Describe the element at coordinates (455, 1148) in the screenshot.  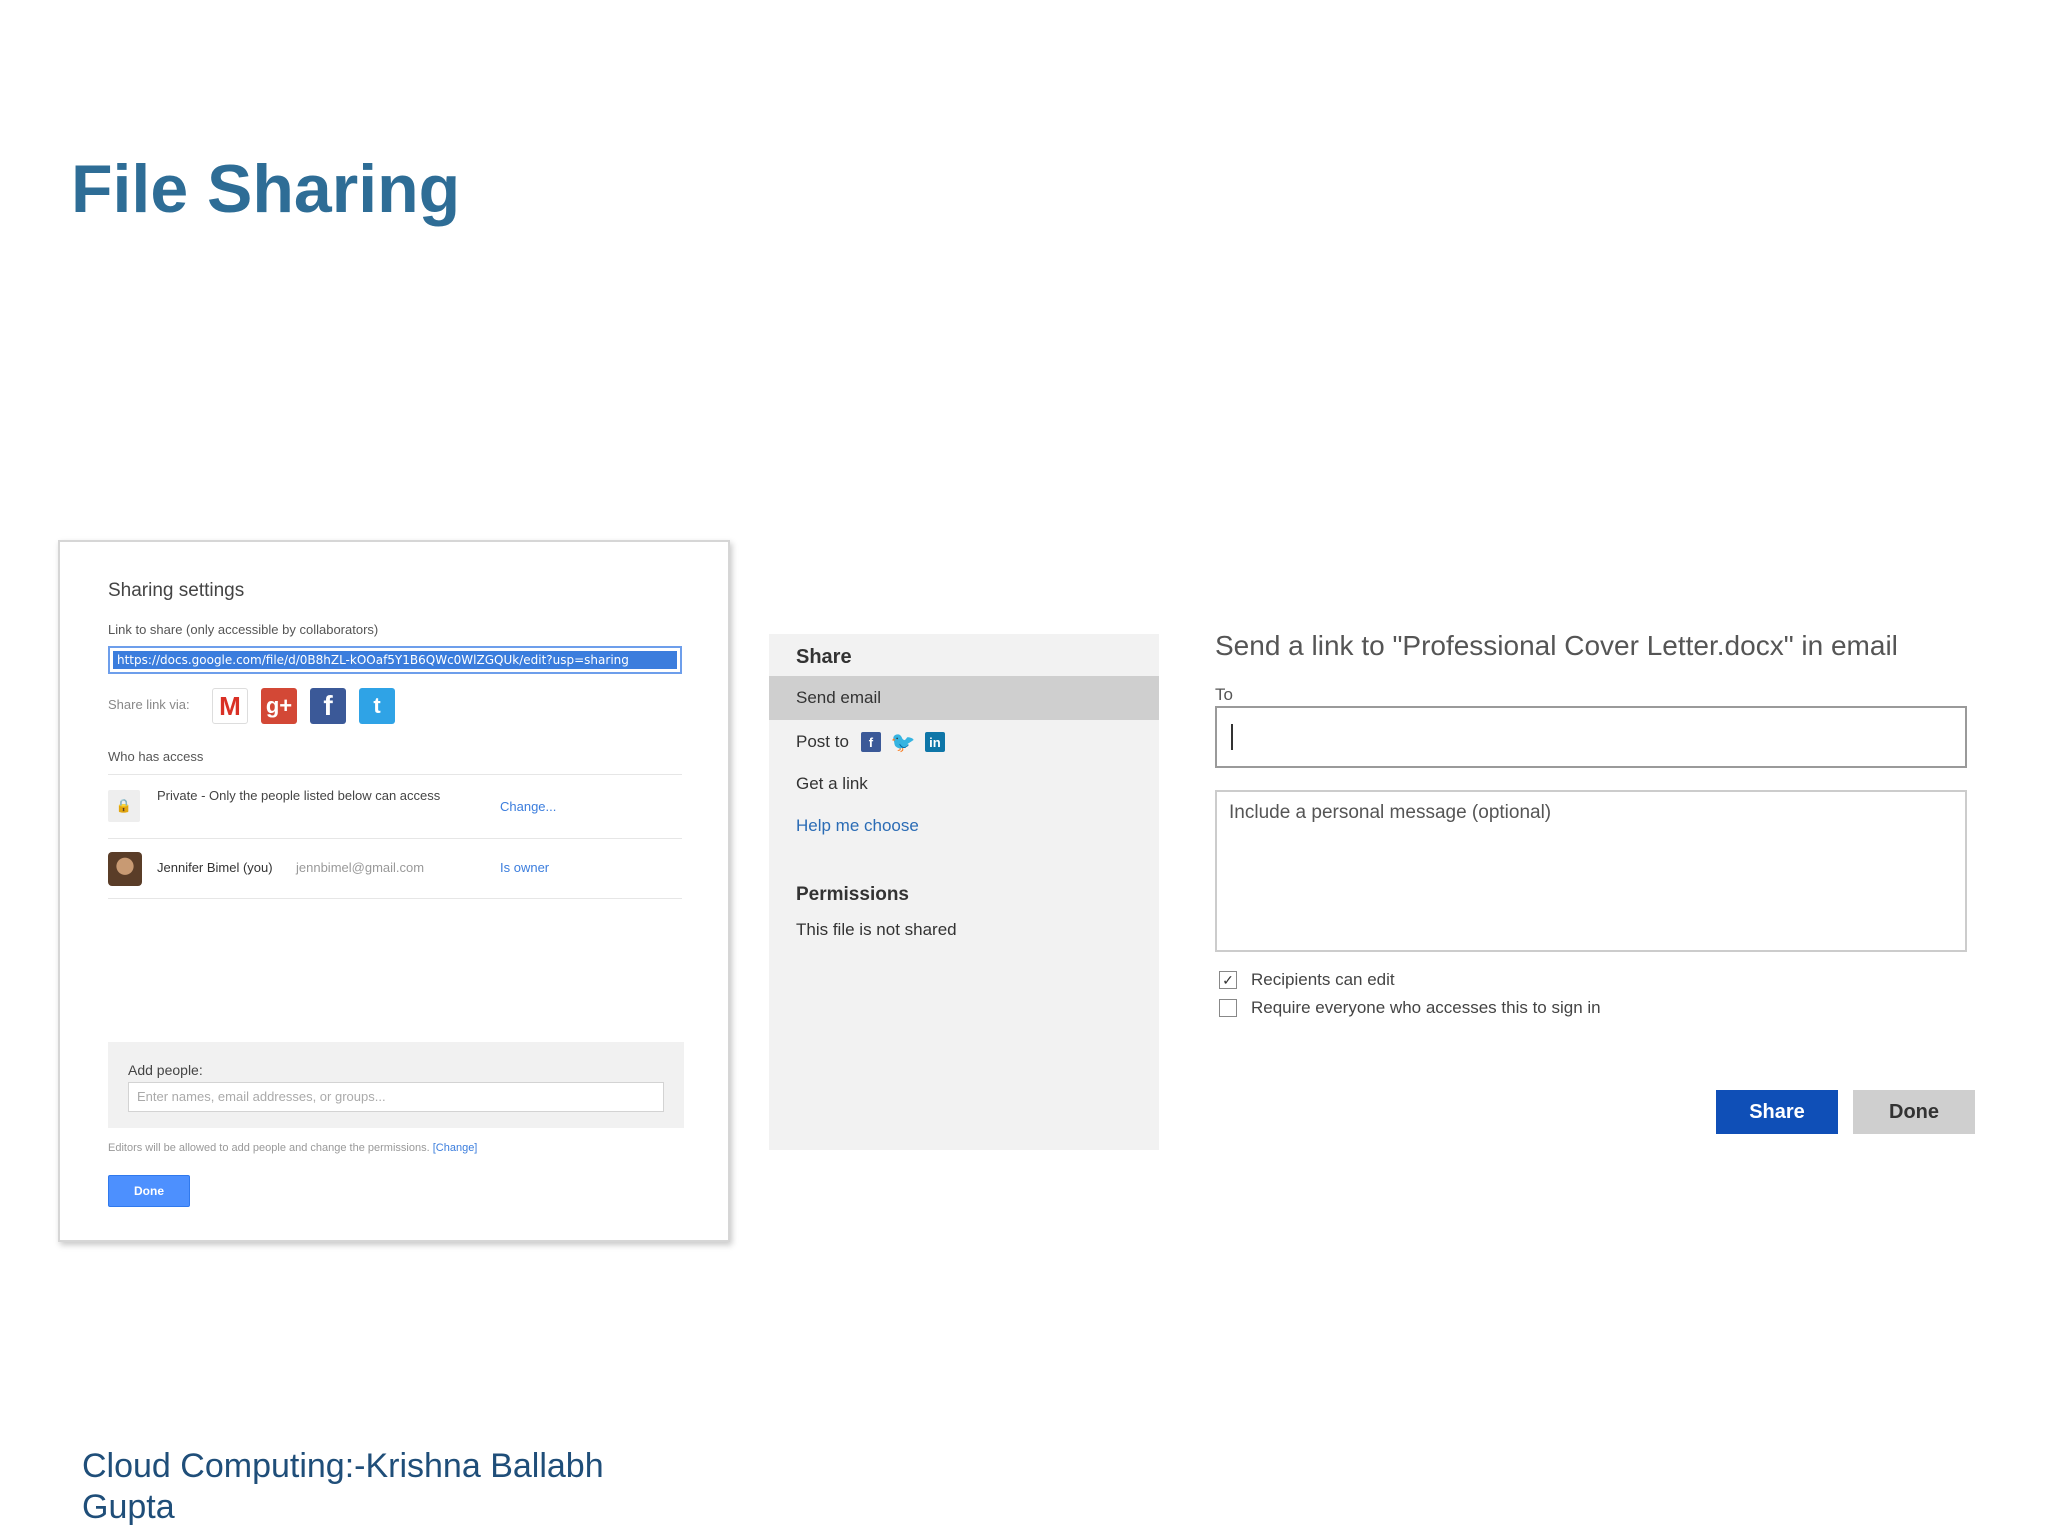
I see `editors-change-link: [Change]` at that location.